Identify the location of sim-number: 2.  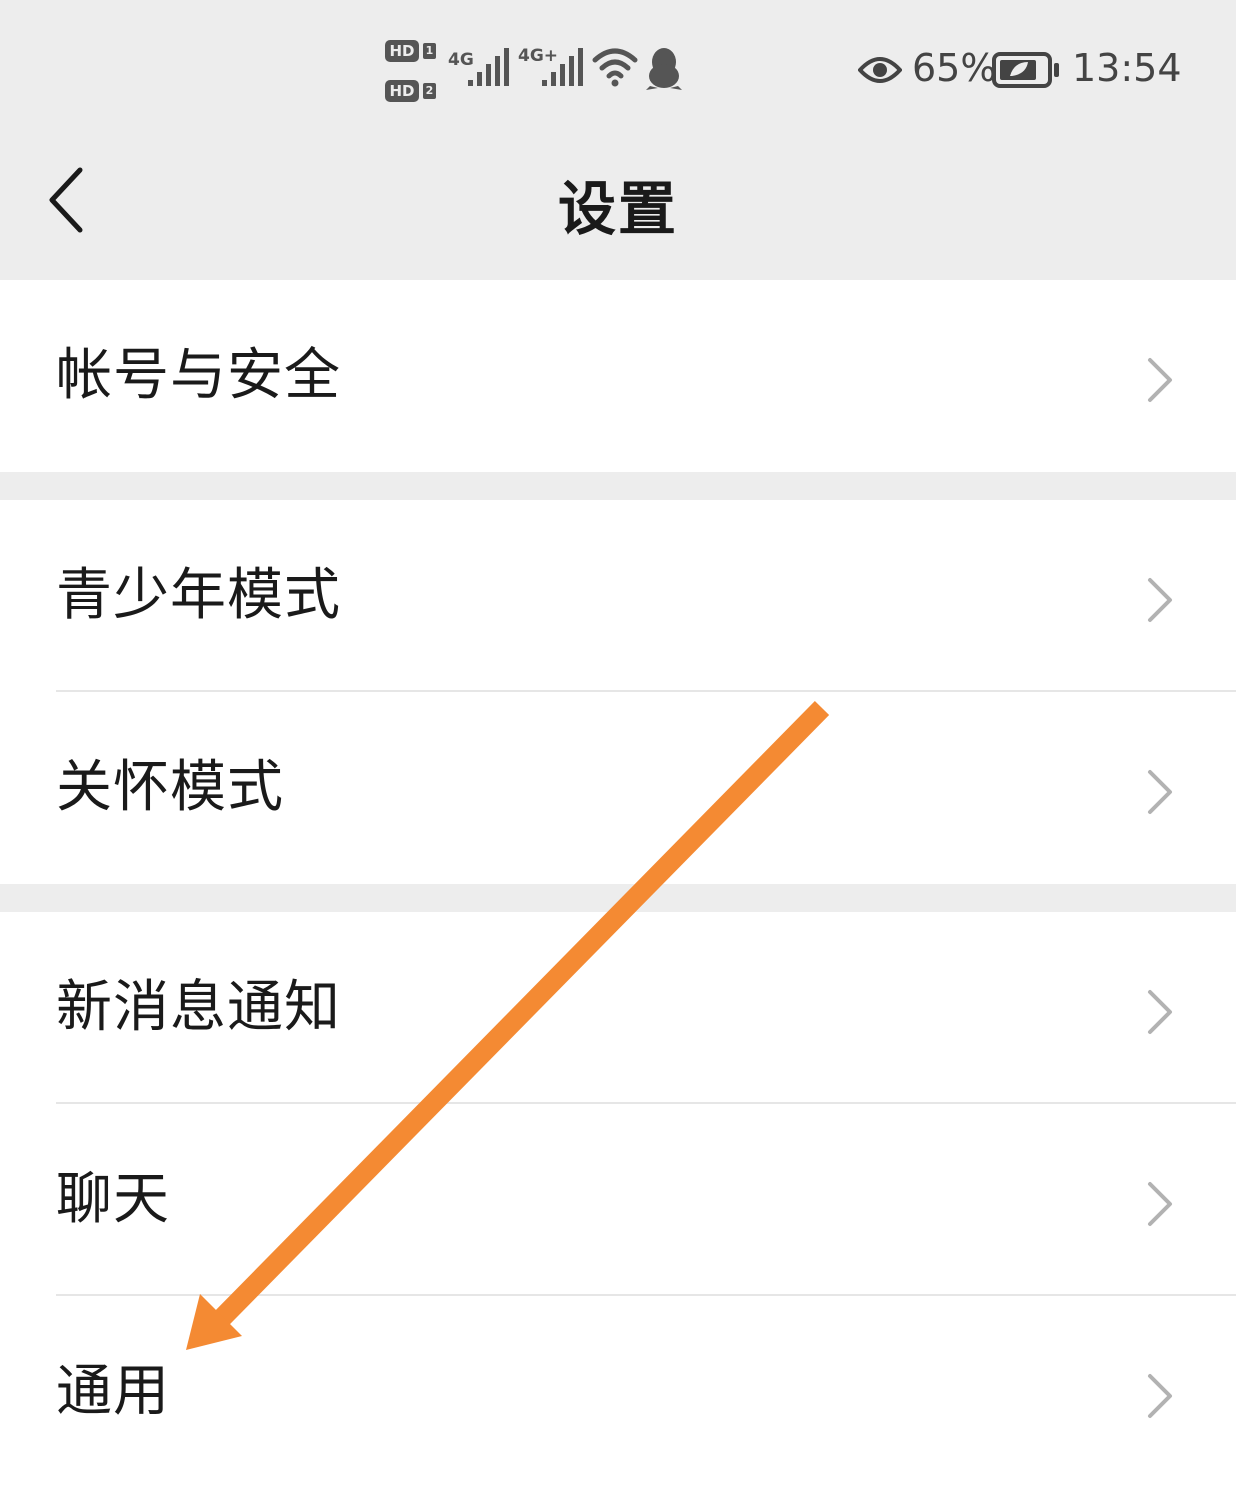
(429, 91).